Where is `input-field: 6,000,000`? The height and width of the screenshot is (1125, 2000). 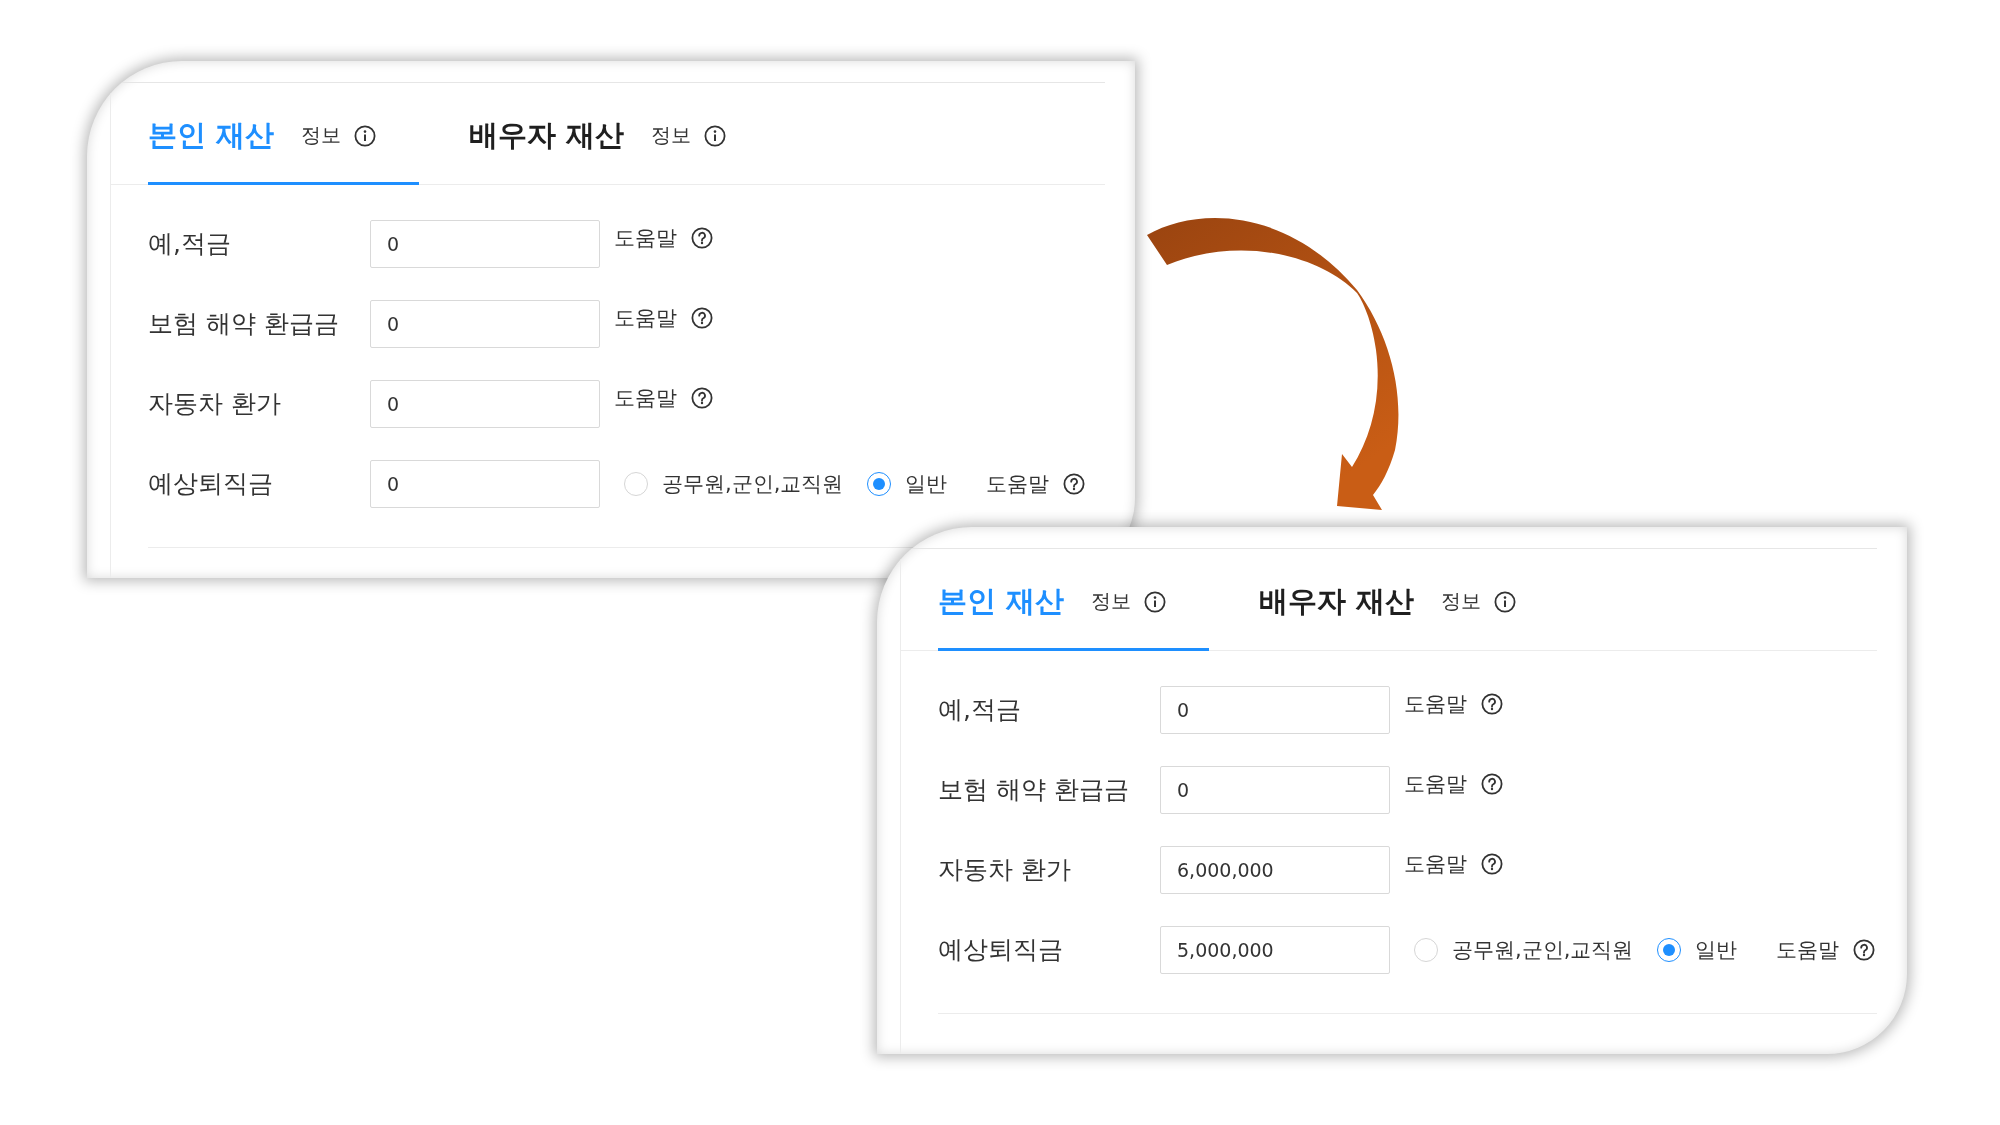 input-field: 6,000,000 is located at coordinates (1275, 870).